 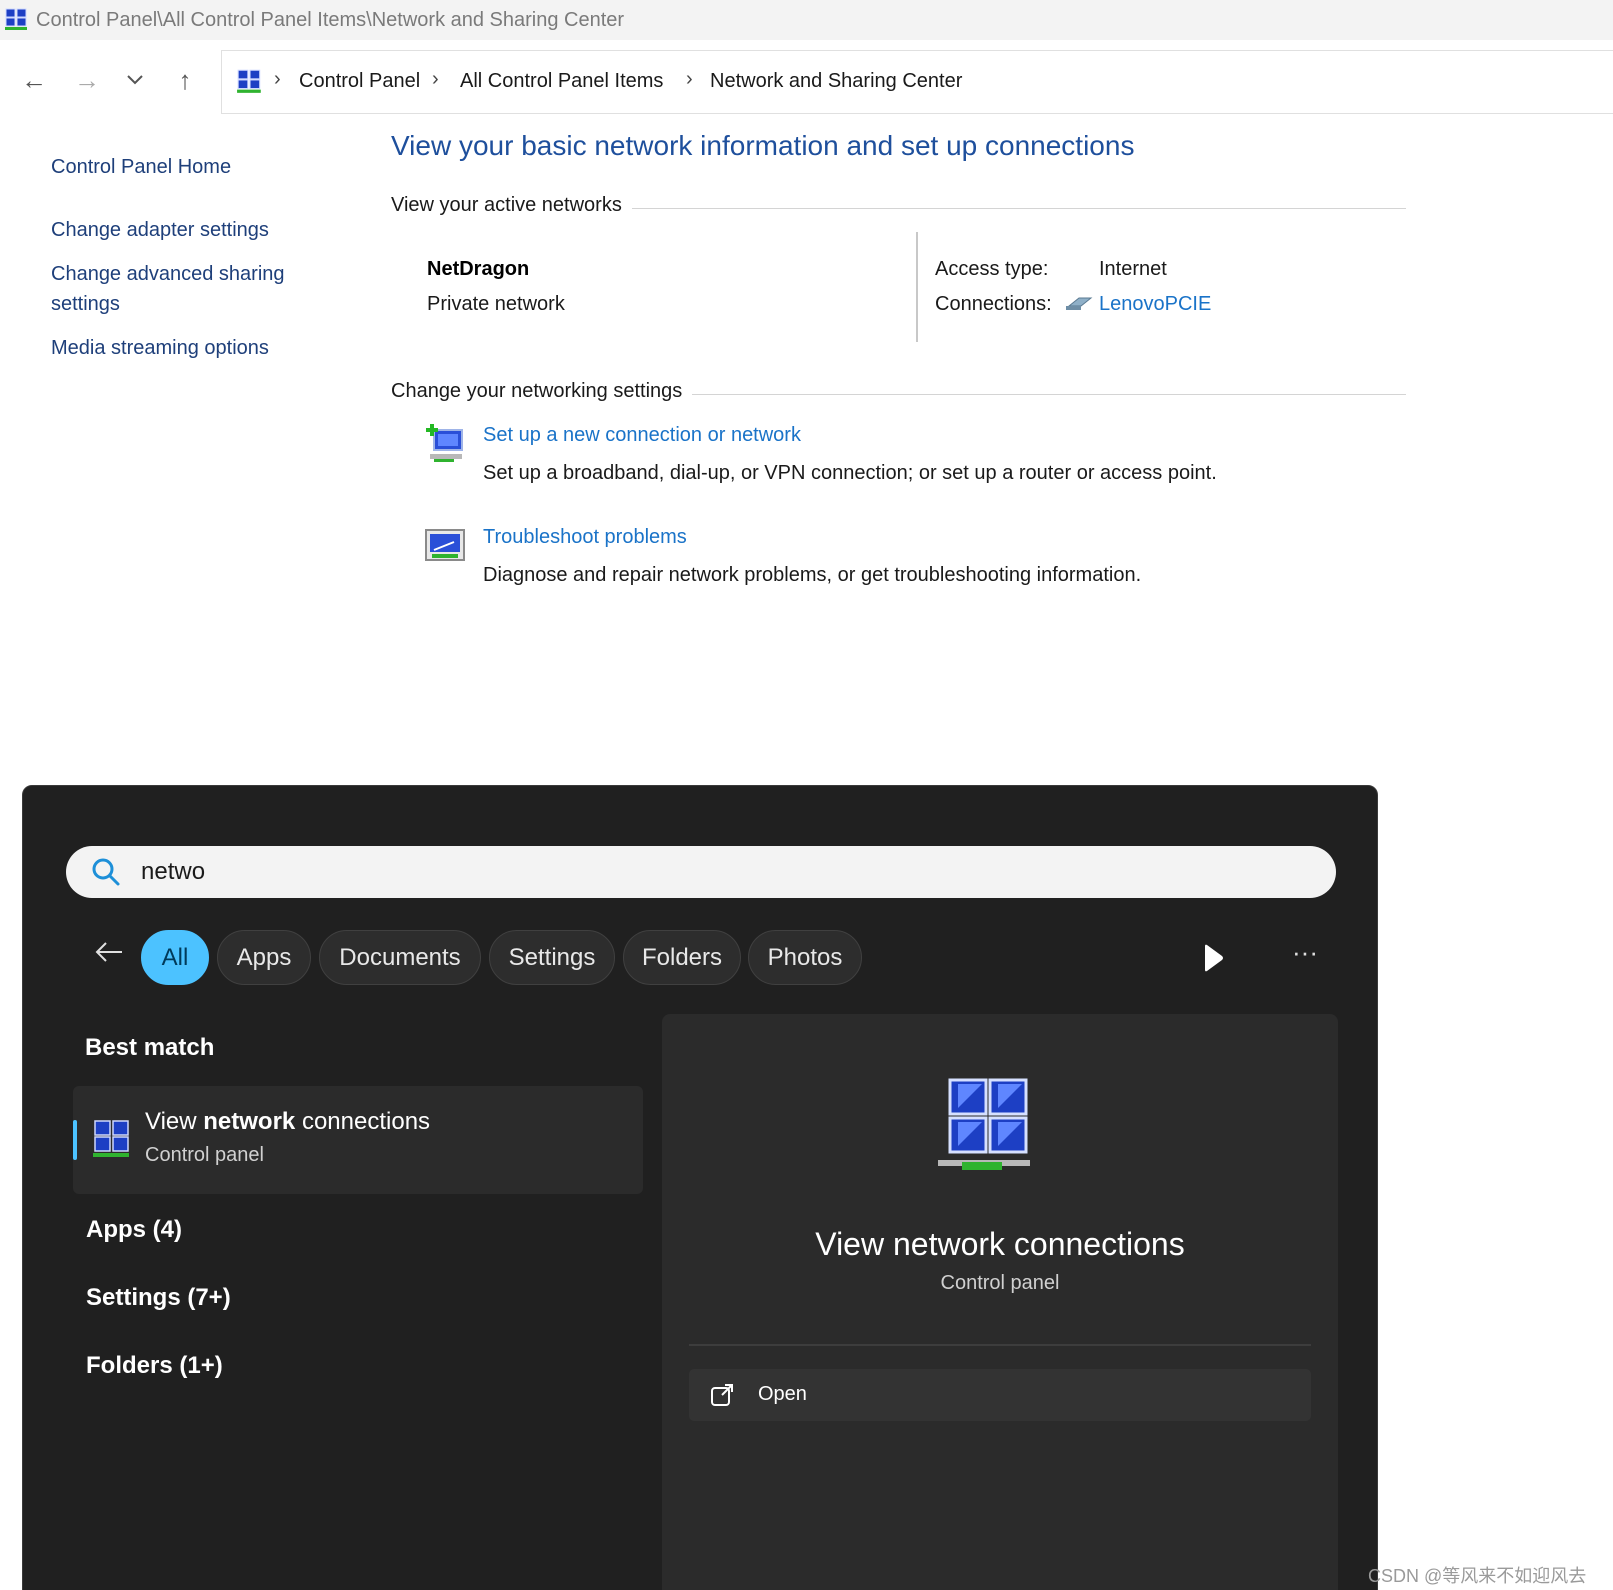 I want to click on change-advanced-sharing-link-line2: settings, so click(x=85, y=304).